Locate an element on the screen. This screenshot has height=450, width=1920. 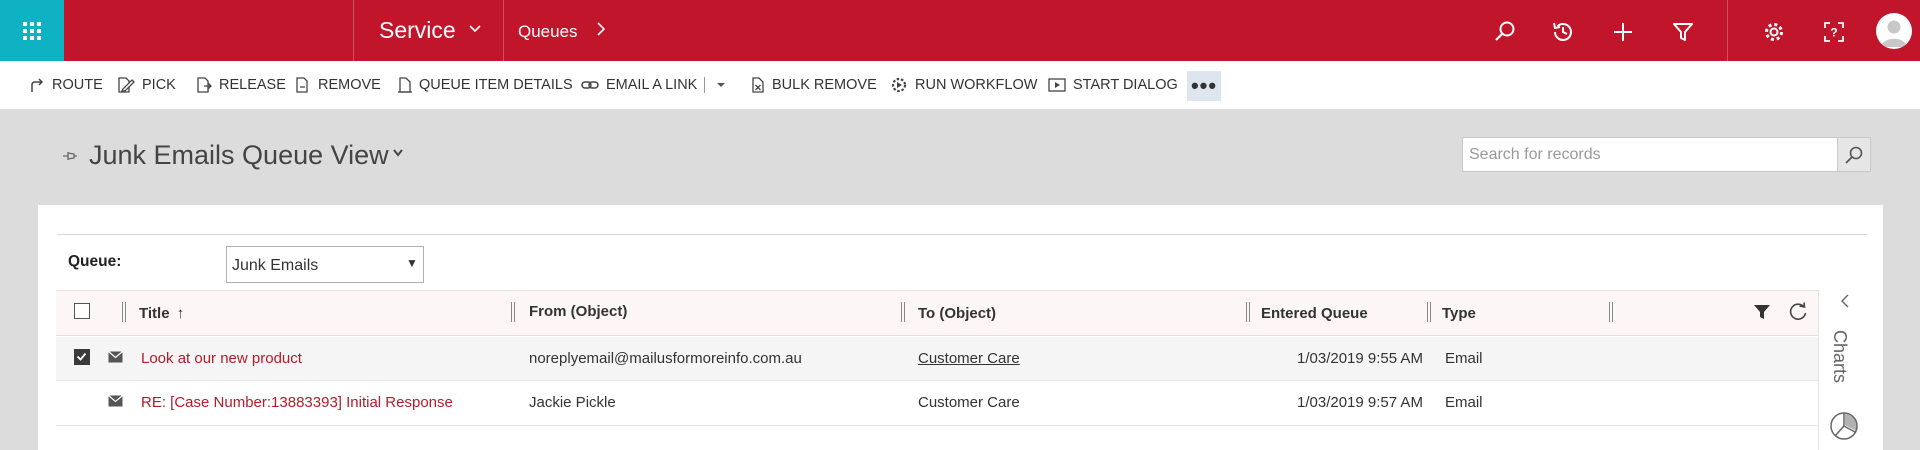
search-box is located at coordinates (1650, 154).